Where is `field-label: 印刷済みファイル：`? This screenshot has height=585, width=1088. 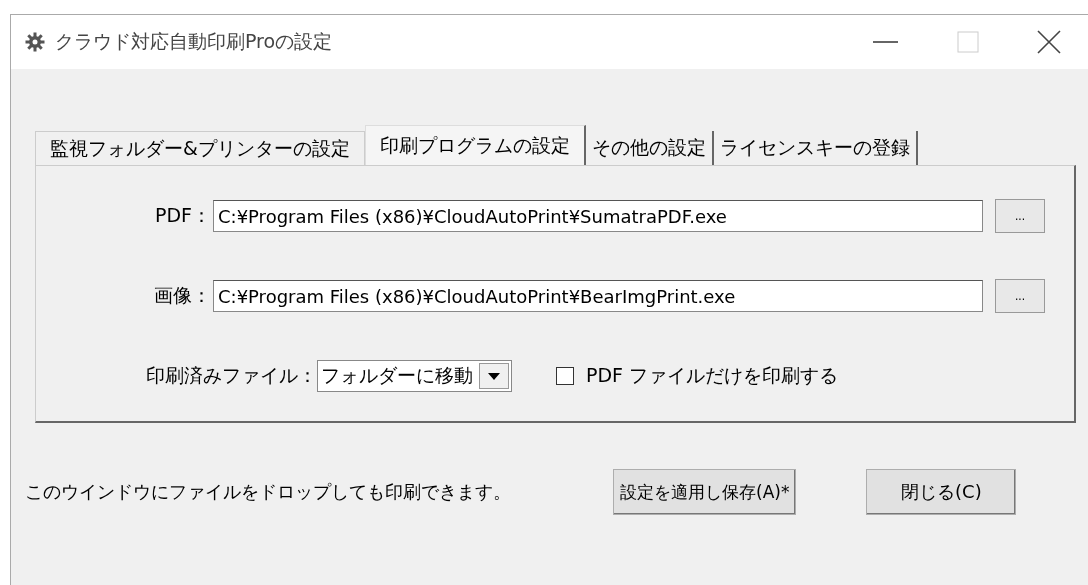 field-label: 印刷済みファイル： is located at coordinates (231, 375).